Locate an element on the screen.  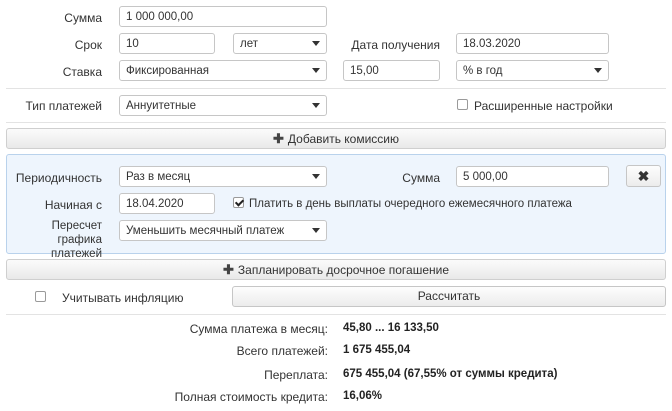
inflation-label: Учитывать инфляцию is located at coordinates (122, 298).